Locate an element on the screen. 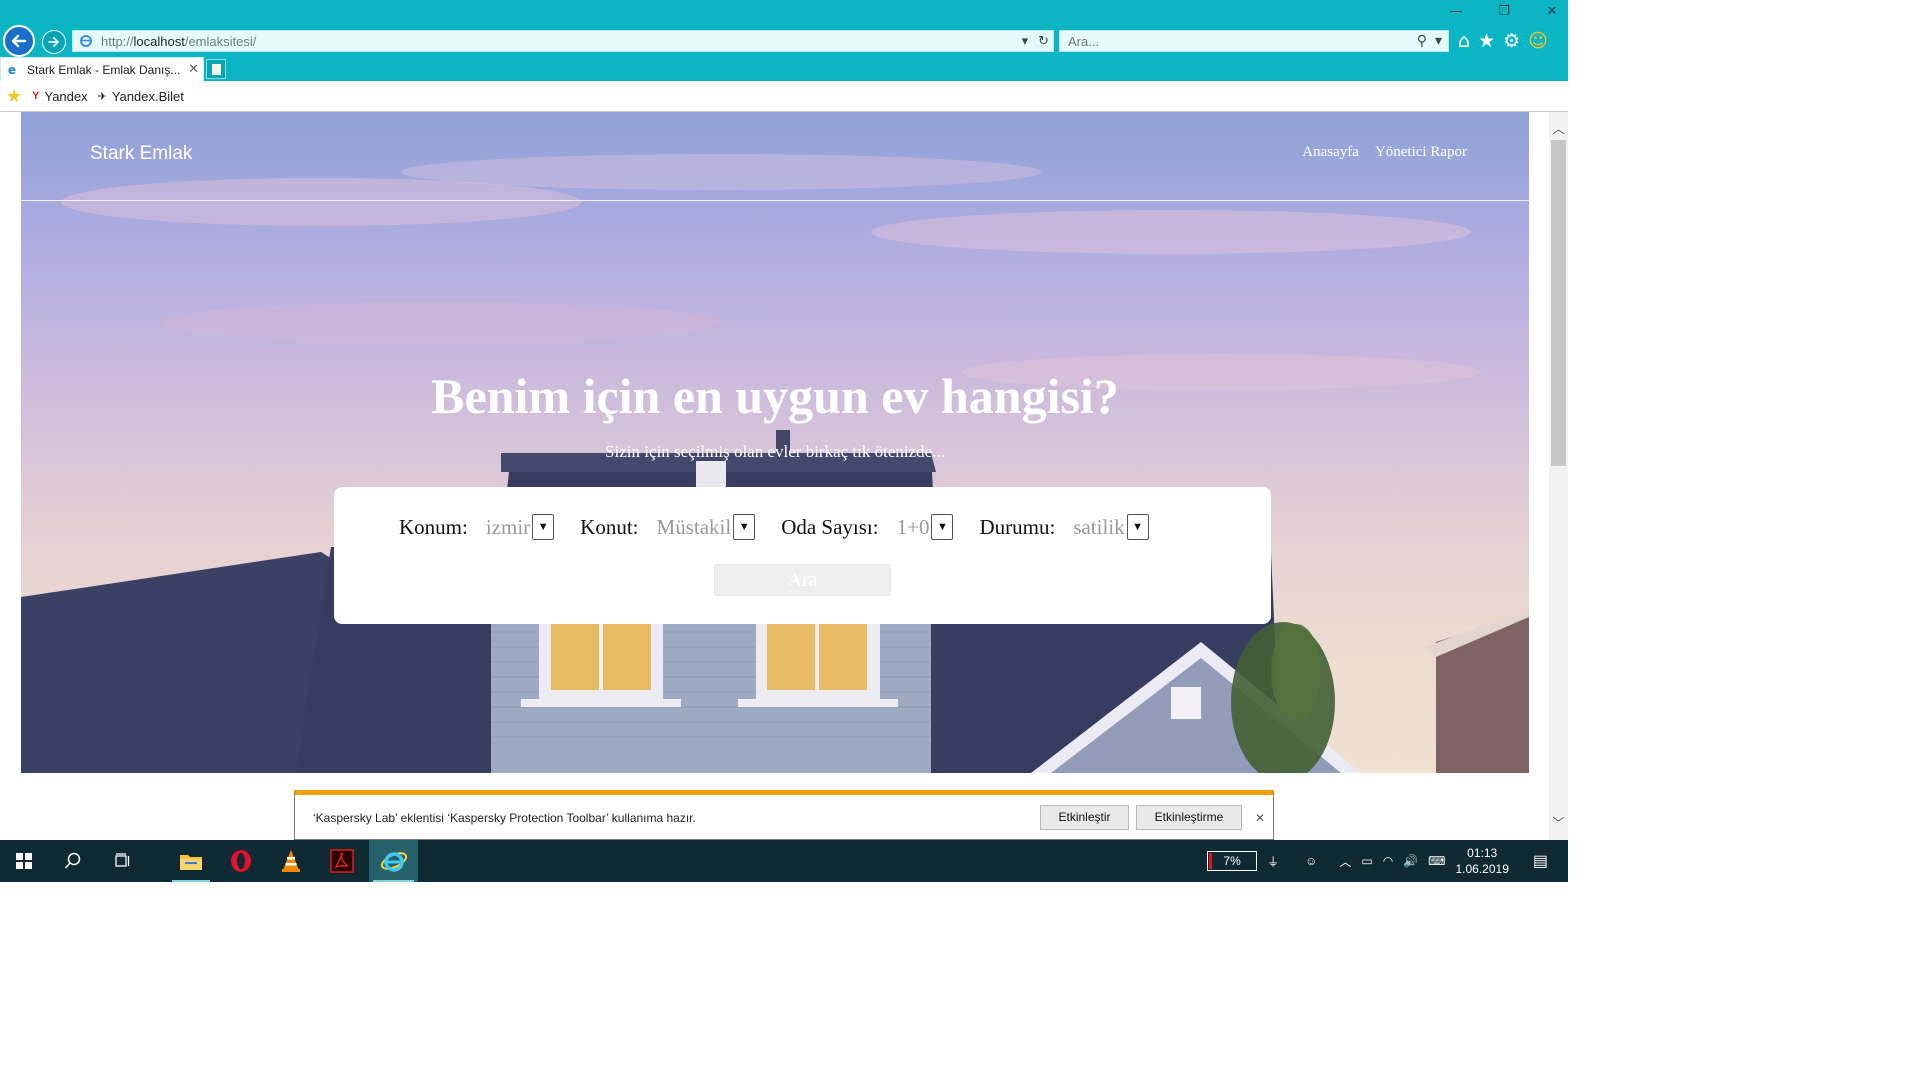  site-navbar: Stark Emlak Anasayfa Yönetici Rapor is located at coordinates (775, 156).